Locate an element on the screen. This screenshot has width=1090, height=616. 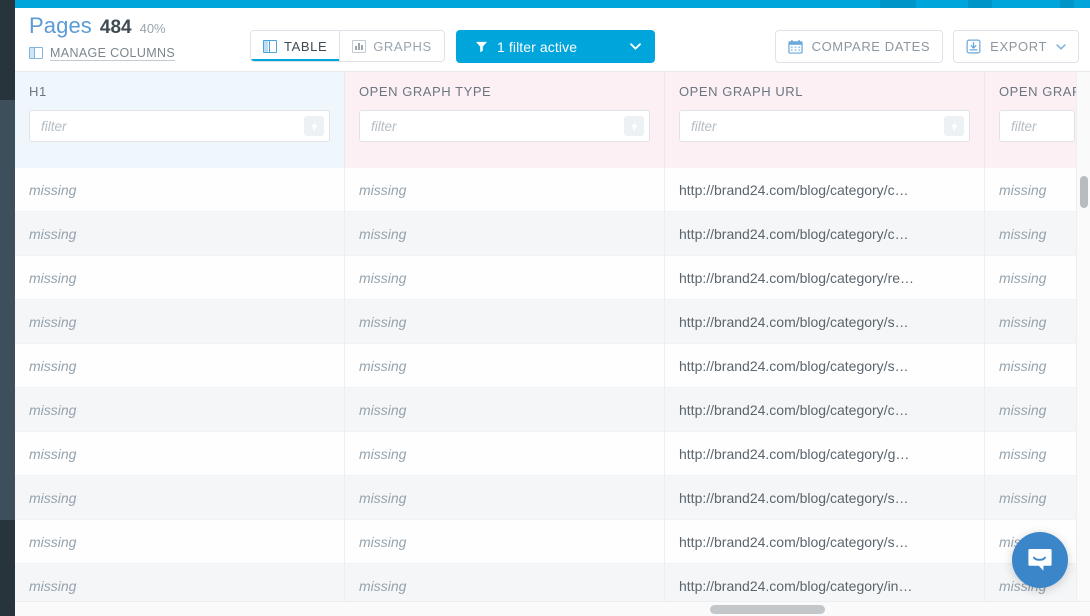
column-header-open-graph-title: OPEN GRAPH T is located at coordinates (1037, 120).